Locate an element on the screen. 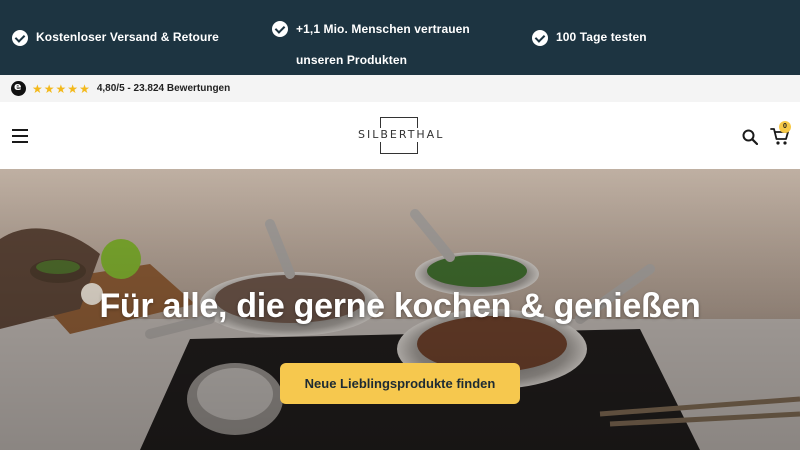 This screenshot has width=800, height=450. site-logo: SILBERTHAL is located at coordinates (400, 135).